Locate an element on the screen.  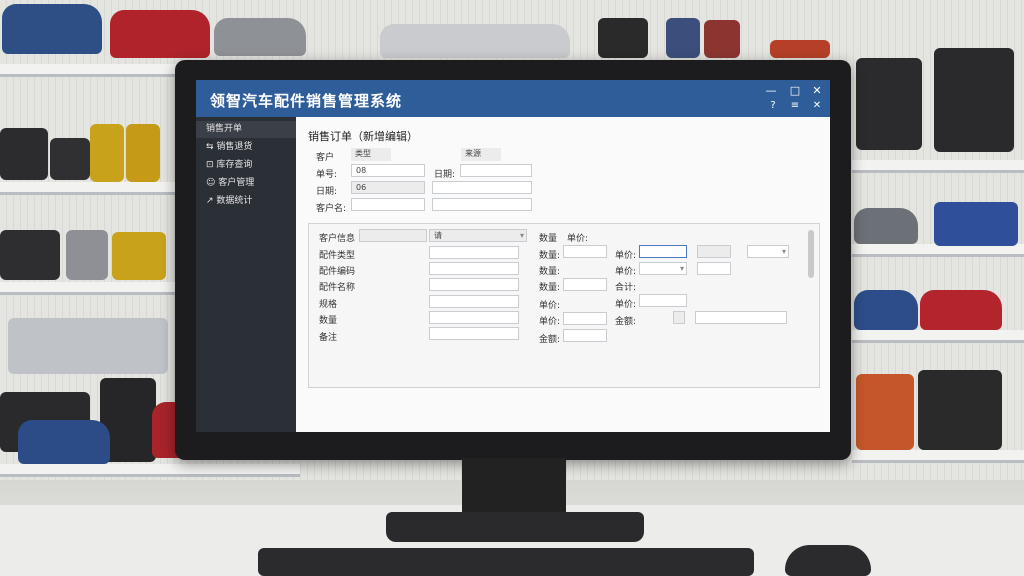
checkbox is located at coordinates (679, 317).